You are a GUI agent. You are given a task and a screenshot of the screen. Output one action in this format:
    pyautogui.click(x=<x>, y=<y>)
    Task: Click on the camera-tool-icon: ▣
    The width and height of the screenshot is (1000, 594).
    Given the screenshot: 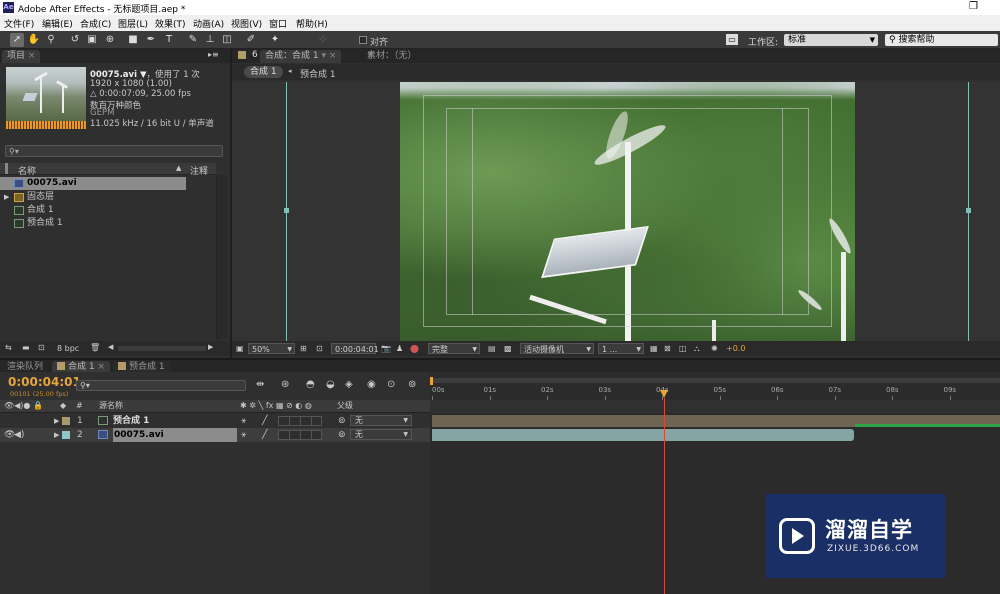 What is the action you would take?
    pyautogui.click(x=92, y=40)
    